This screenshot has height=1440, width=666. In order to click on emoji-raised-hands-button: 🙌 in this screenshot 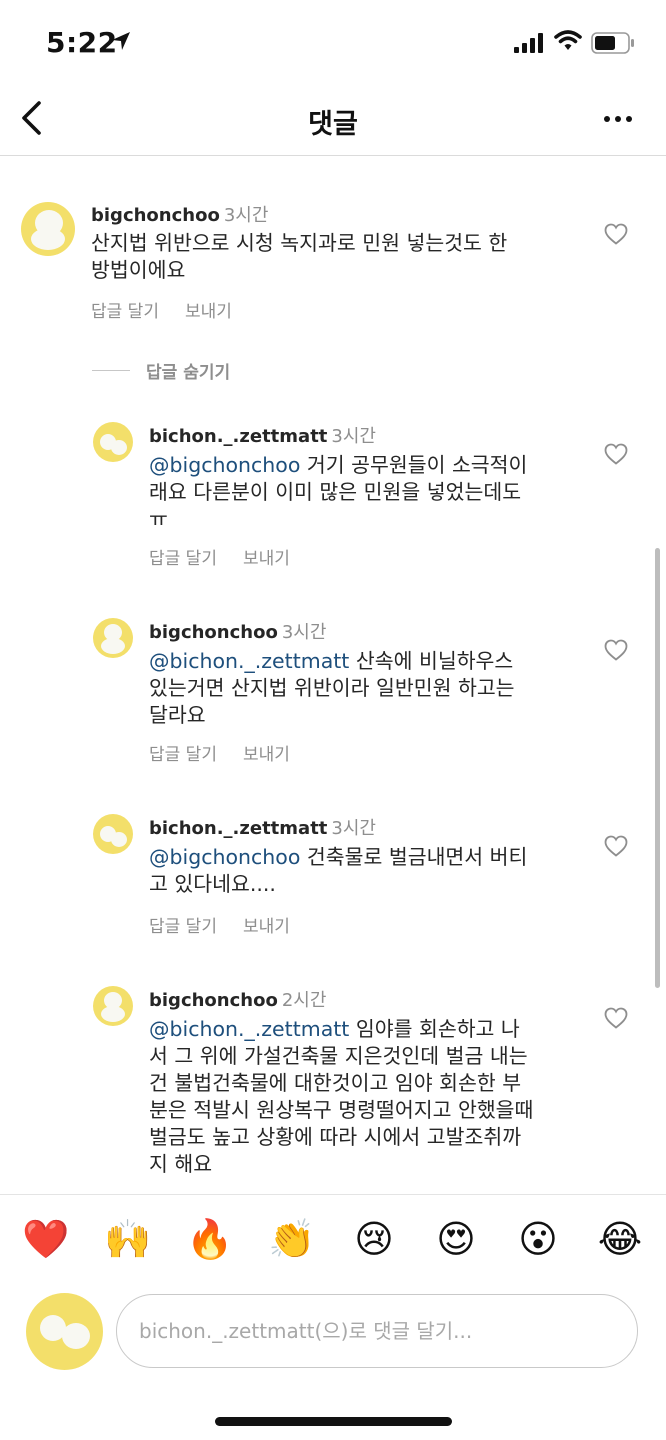, I will do `click(128, 1239)`.